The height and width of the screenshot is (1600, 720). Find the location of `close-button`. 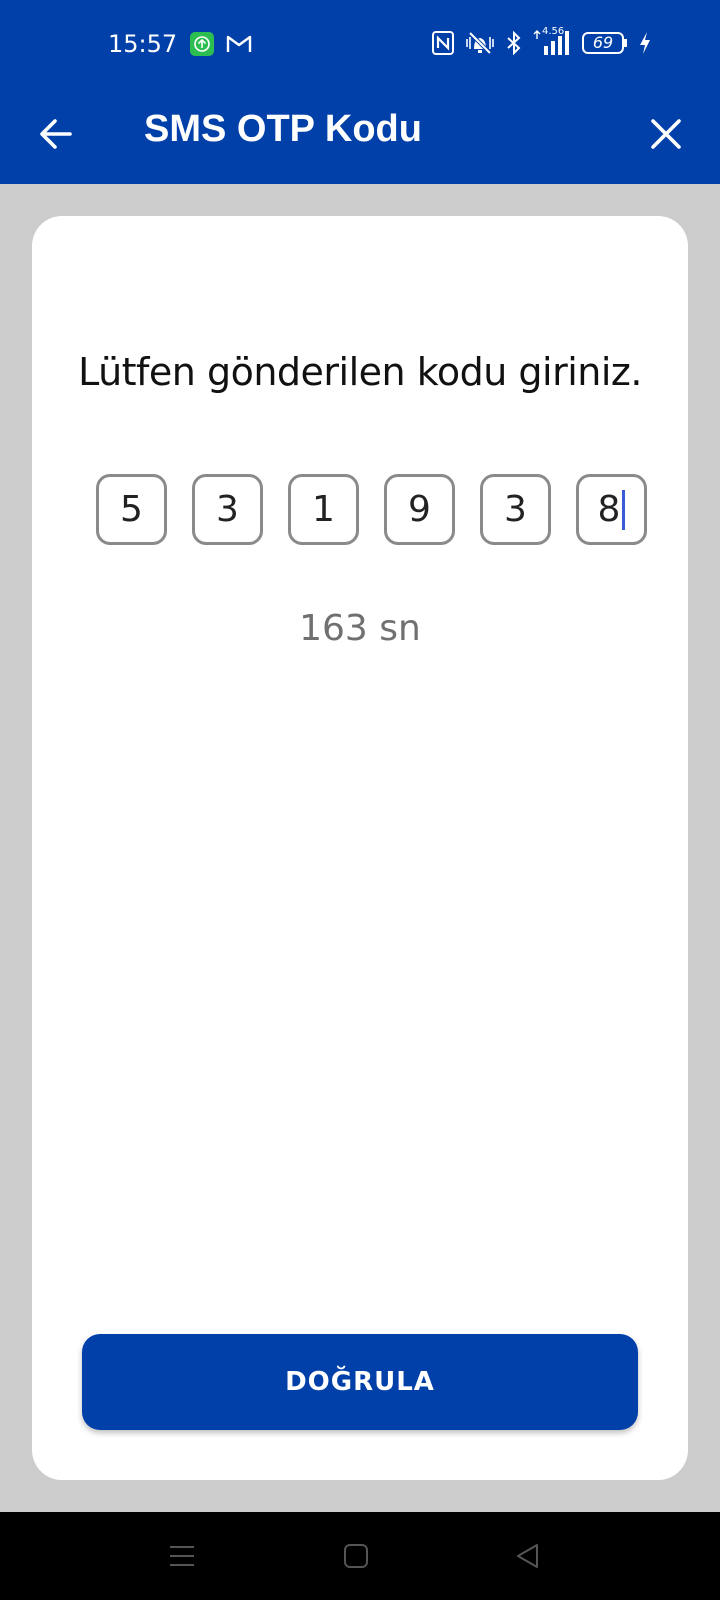

close-button is located at coordinates (666, 134).